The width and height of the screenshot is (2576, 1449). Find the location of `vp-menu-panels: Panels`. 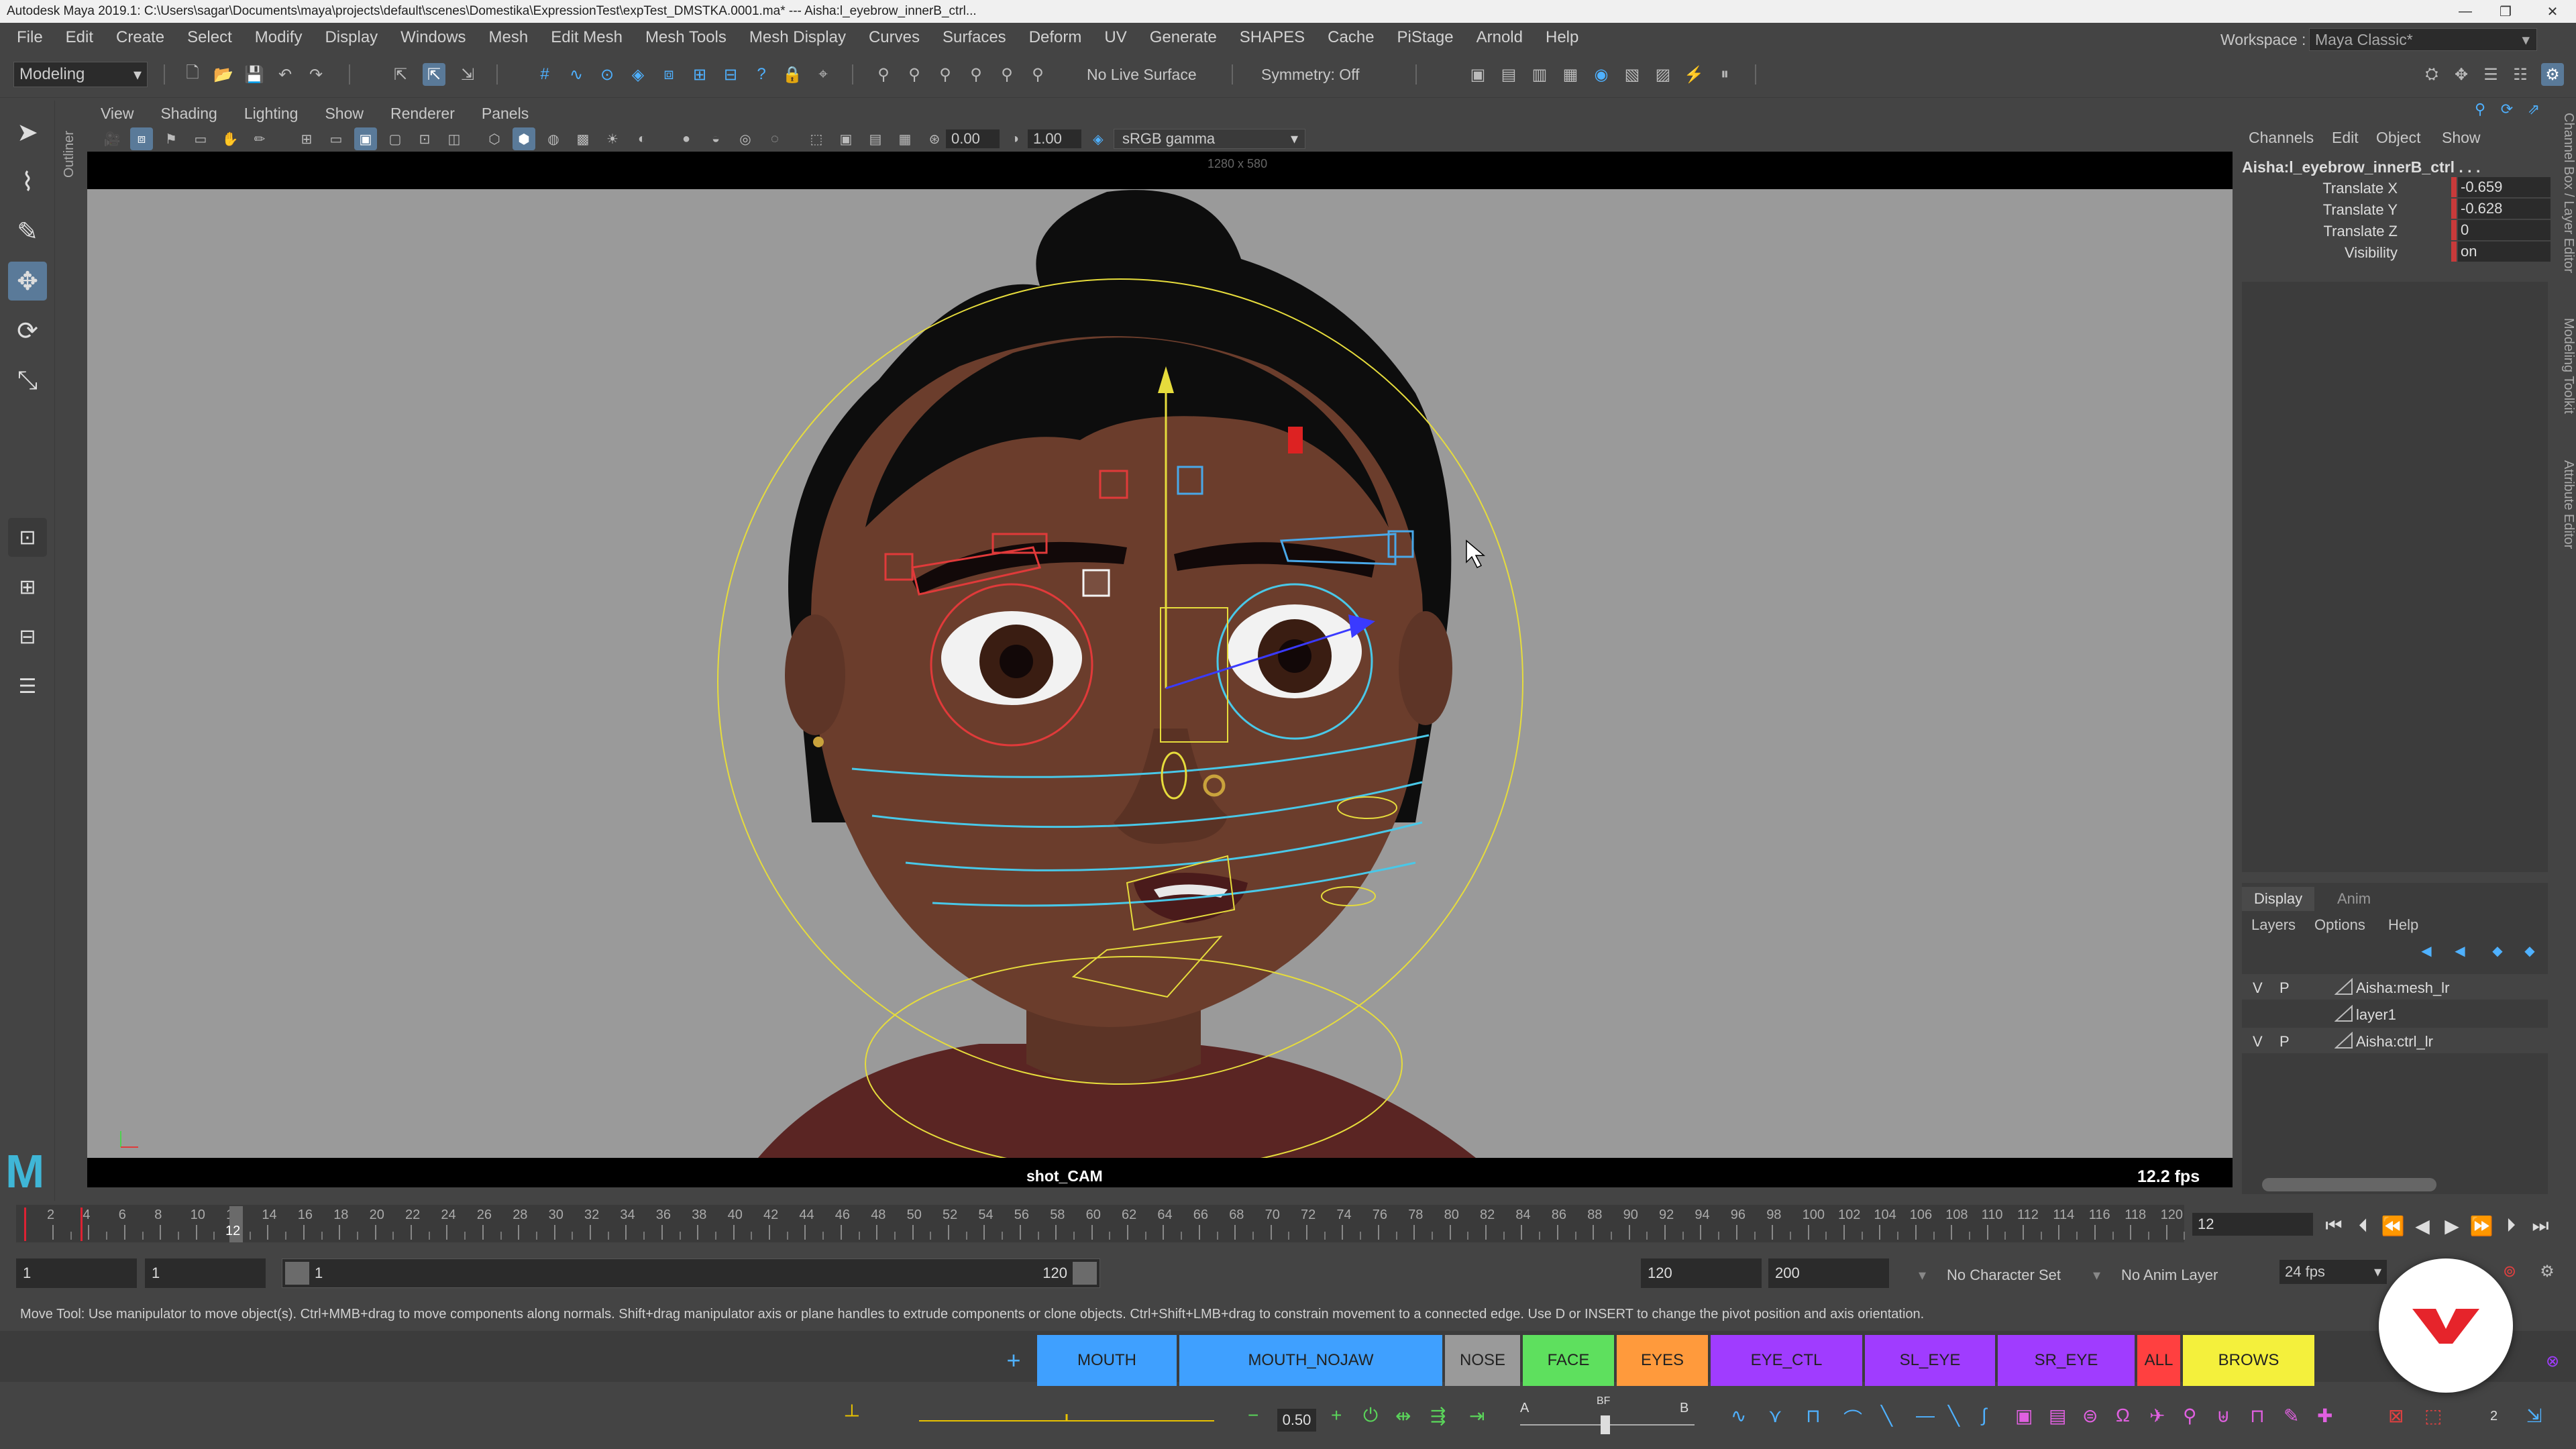

vp-menu-panels: Panels is located at coordinates (505, 113).